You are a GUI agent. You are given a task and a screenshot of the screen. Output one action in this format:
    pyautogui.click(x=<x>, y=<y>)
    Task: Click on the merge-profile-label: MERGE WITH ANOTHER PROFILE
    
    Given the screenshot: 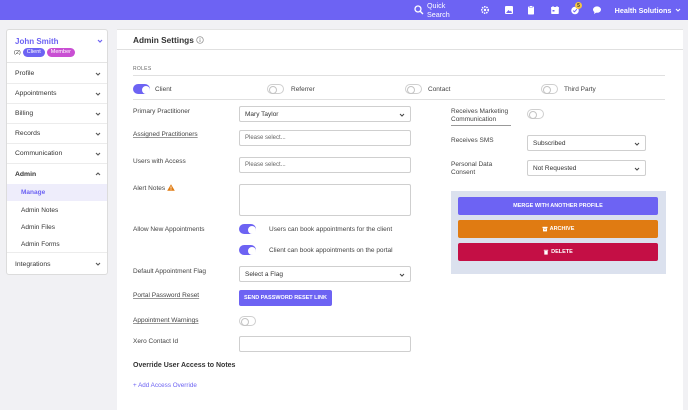 What is the action you would take?
    pyautogui.click(x=558, y=206)
    